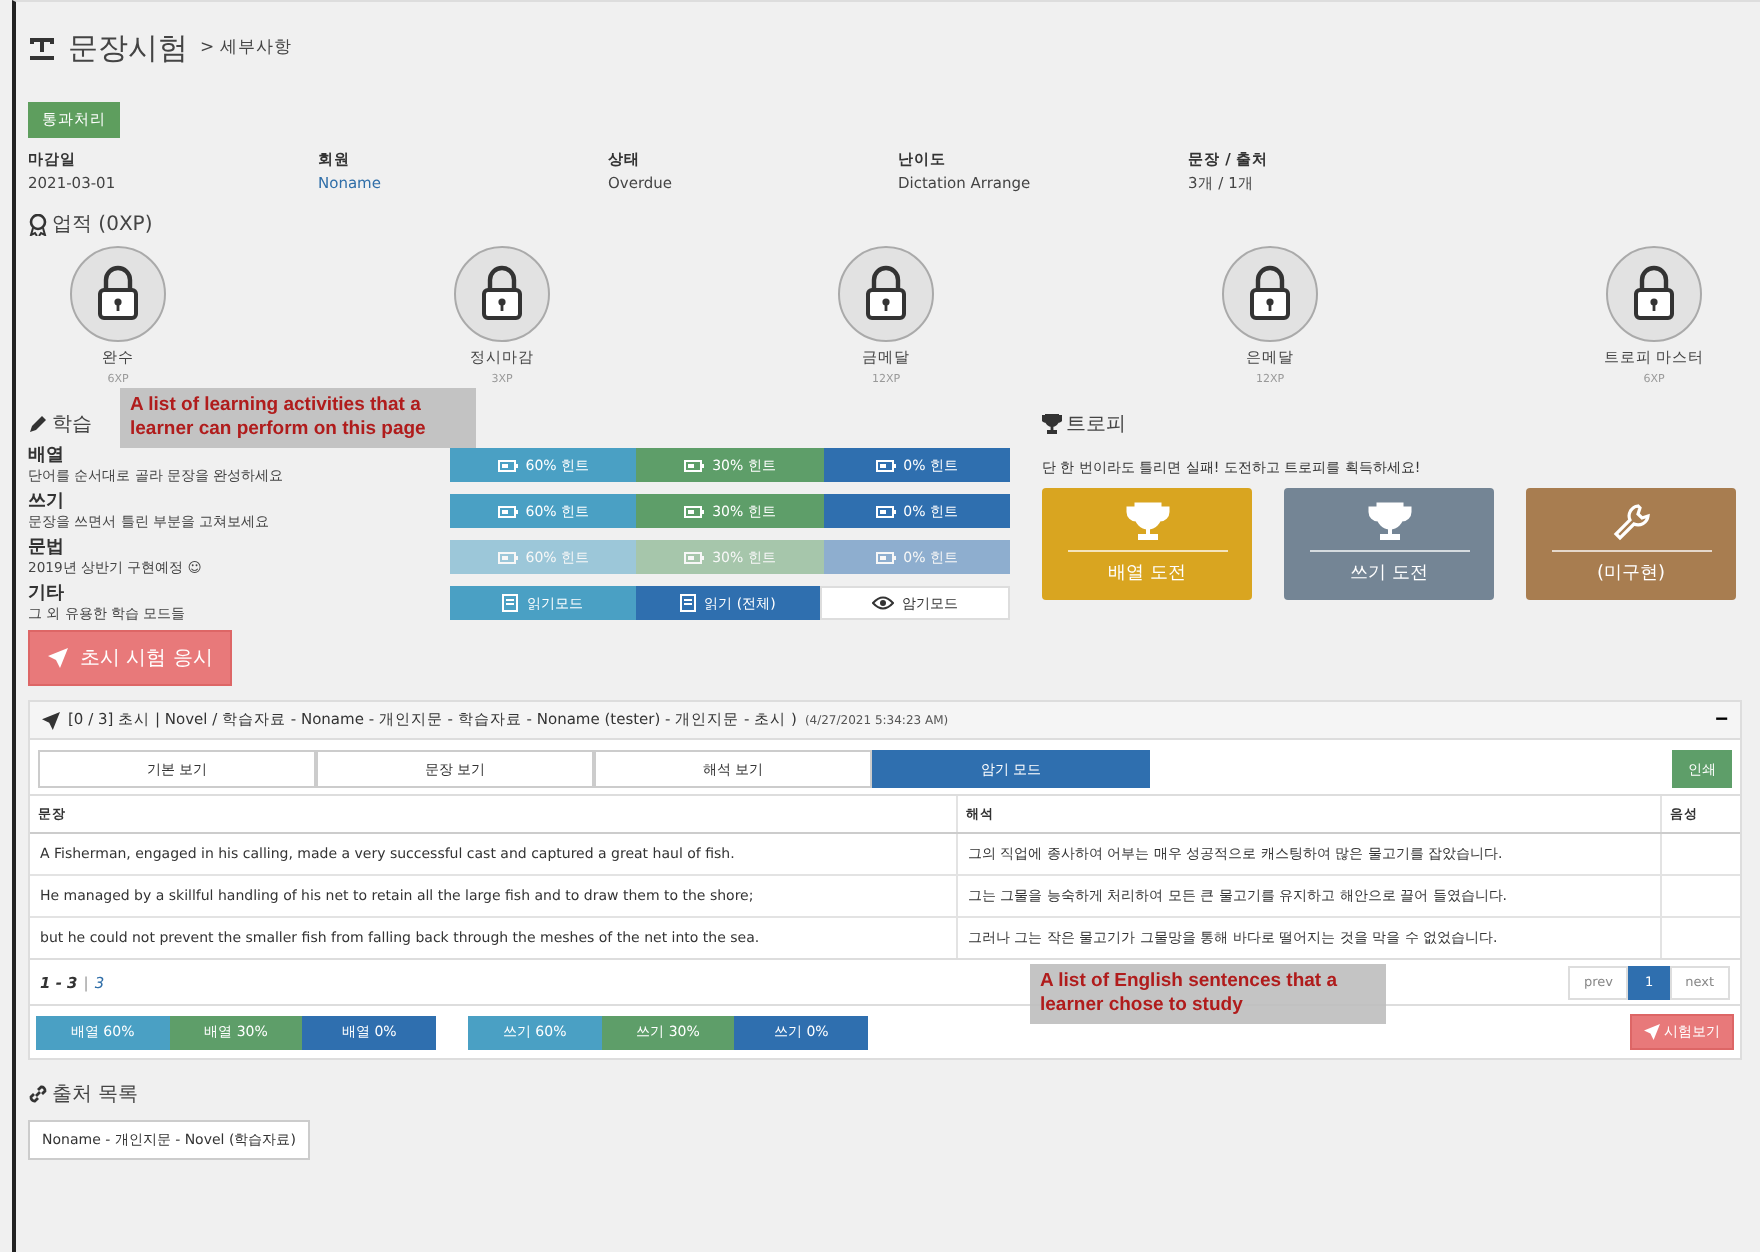 This screenshot has height=1252, width=1760. What do you see at coordinates (1147, 544) in the screenshot?
I see `trophy-card: 배열 도전` at bounding box center [1147, 544].